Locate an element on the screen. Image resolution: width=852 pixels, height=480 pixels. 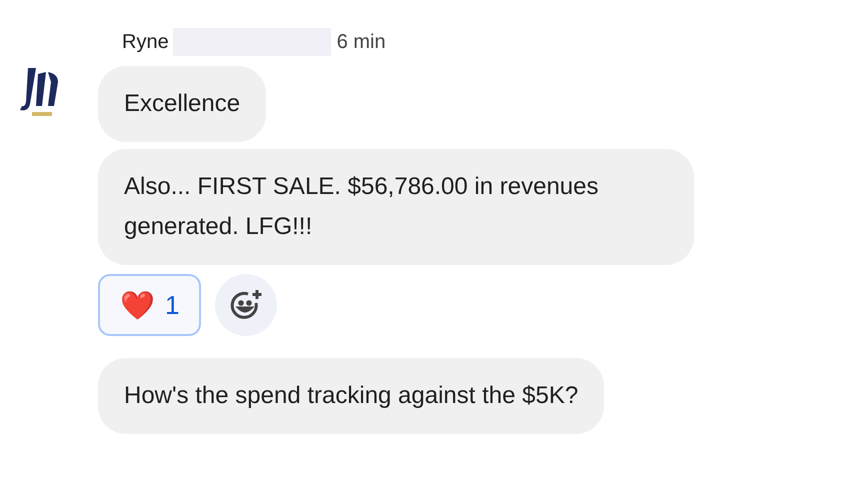
smiley-plus-icon is located at coordinates (246, 305).